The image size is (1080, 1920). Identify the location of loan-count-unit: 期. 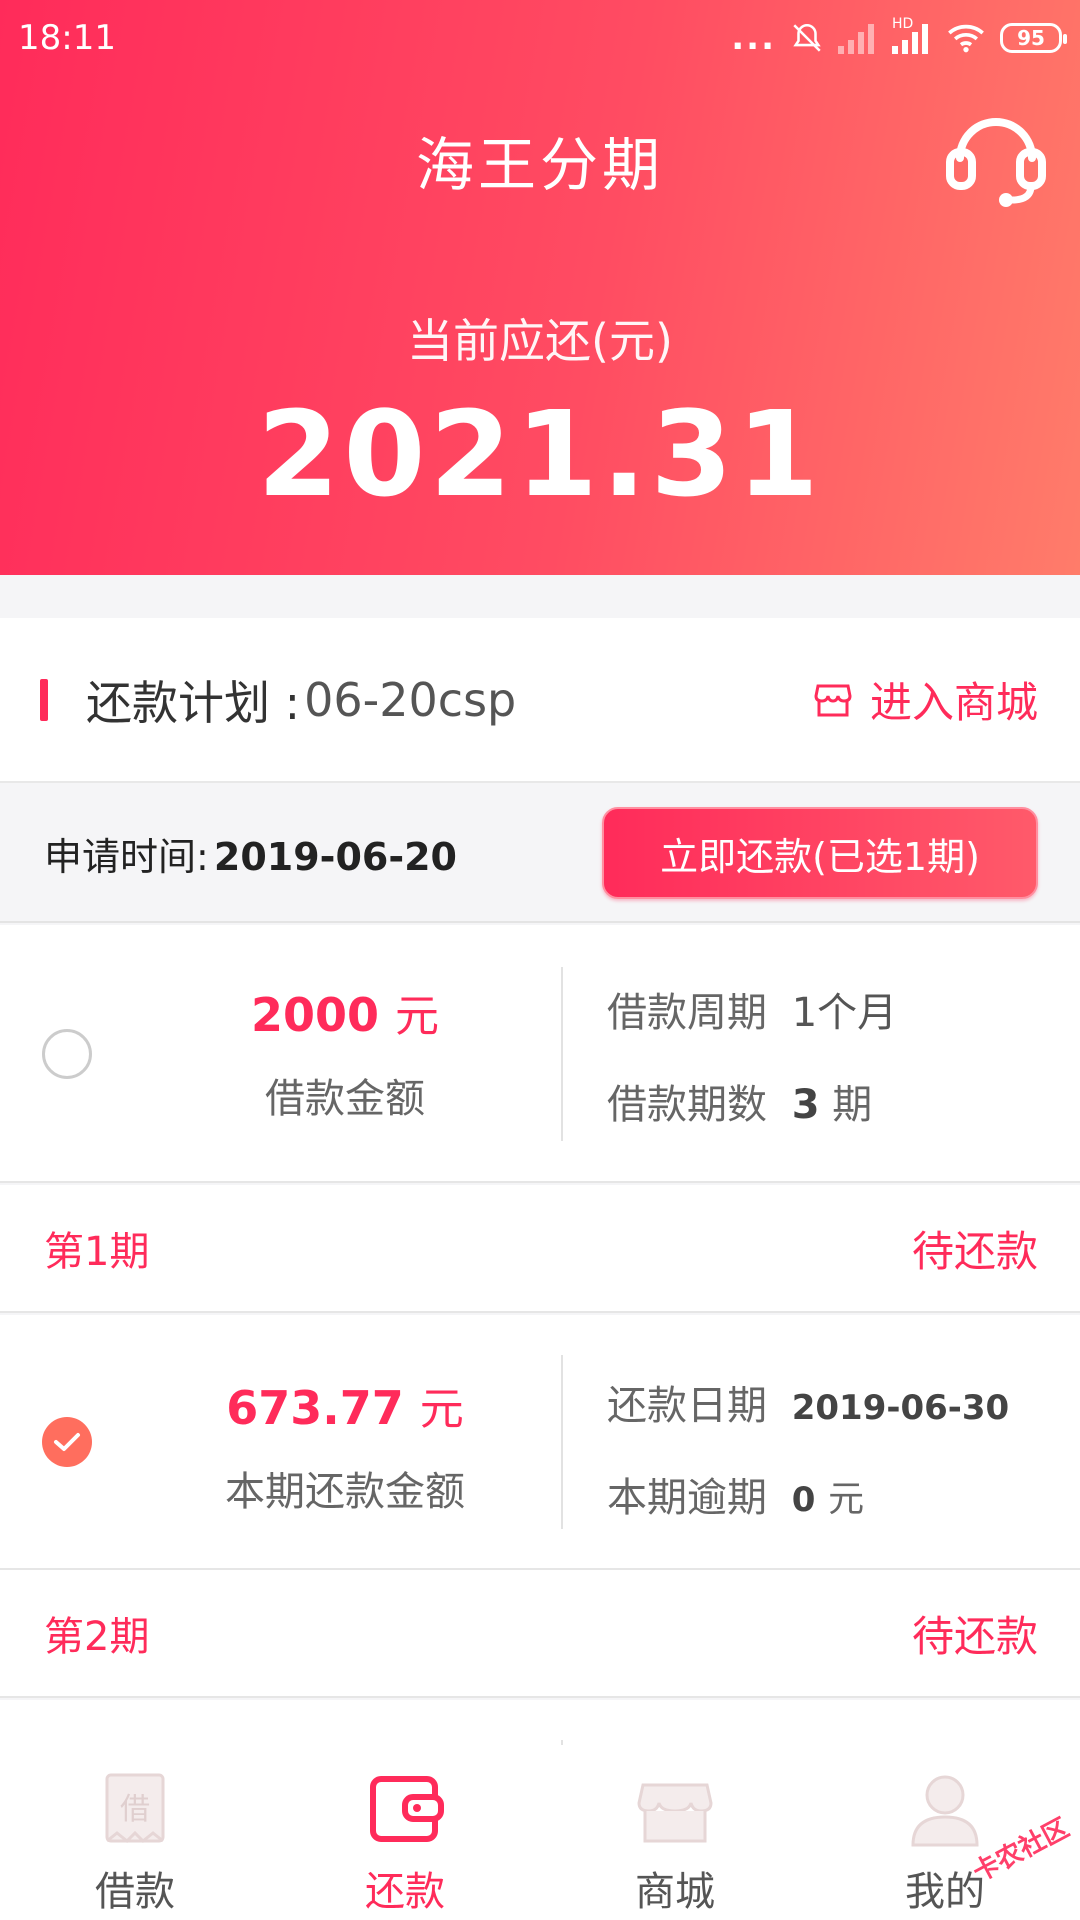
(852, 1105).